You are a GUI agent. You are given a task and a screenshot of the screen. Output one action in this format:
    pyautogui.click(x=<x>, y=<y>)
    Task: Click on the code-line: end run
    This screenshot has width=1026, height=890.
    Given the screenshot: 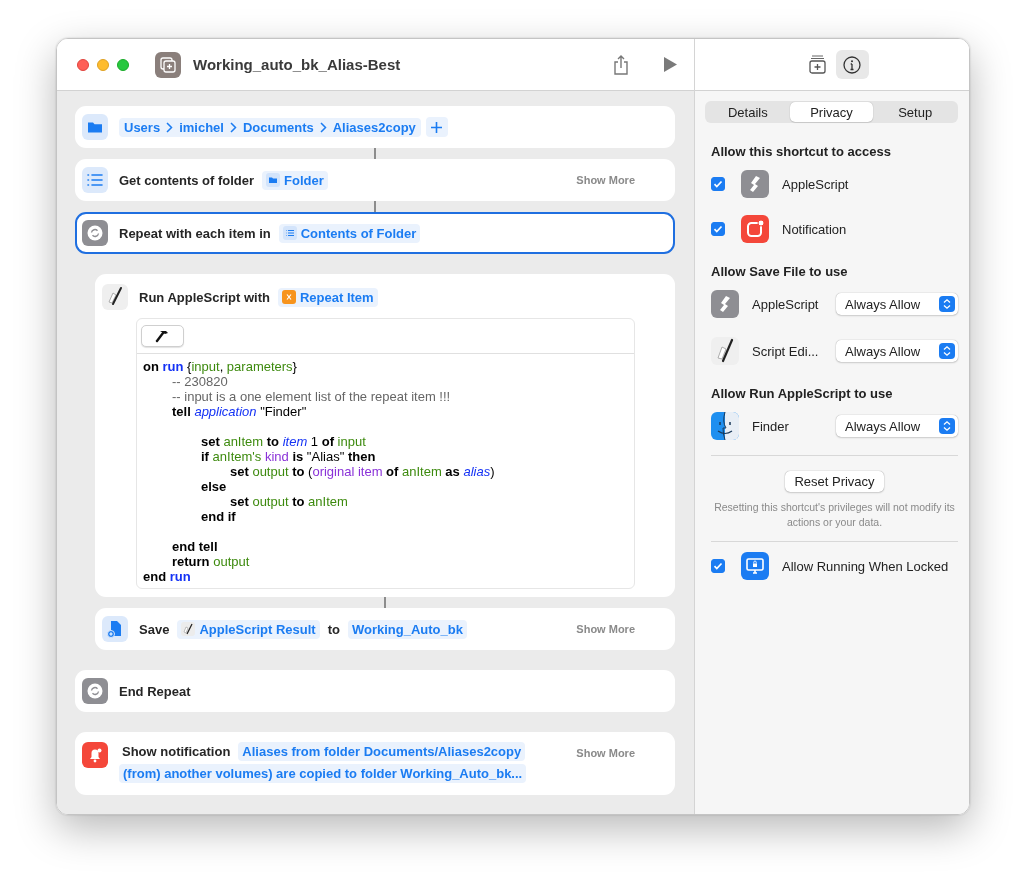 What is the action you would take?
    pyautogui.click(x=167, y=576)
    